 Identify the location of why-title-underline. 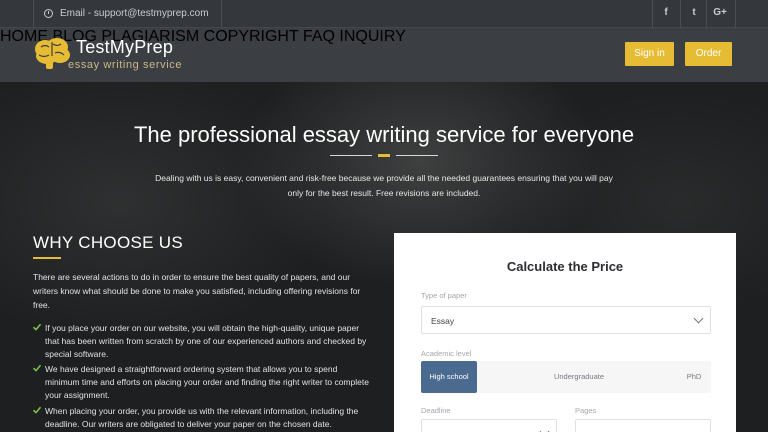
(47, 258).